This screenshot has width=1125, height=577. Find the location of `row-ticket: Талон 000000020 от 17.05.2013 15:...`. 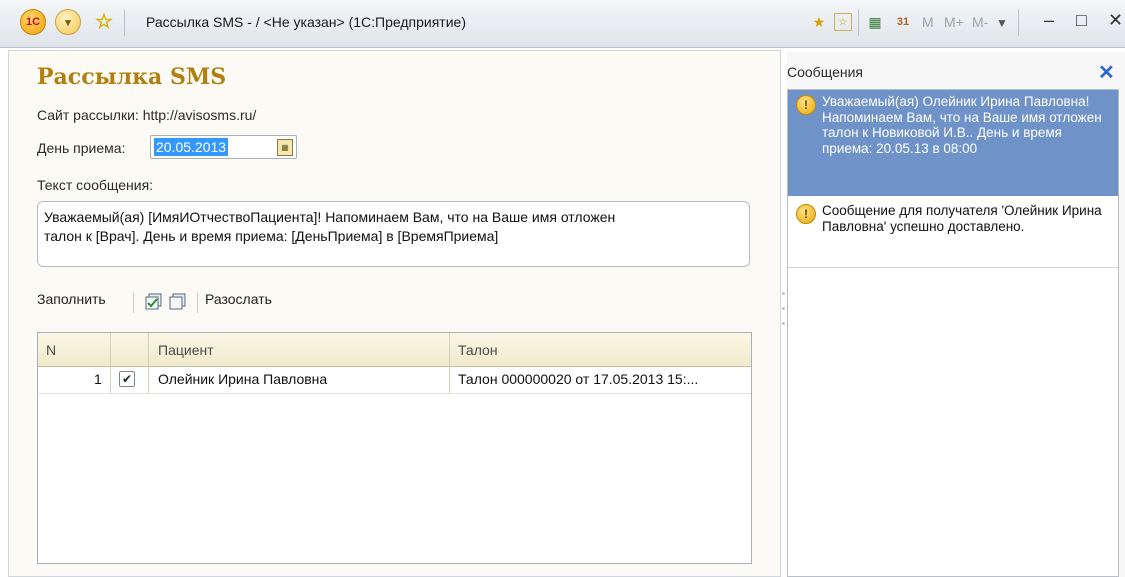

row-ticket: Талон 000000020 от 17.05.2013 15:... is located at coordinates (578, 379).